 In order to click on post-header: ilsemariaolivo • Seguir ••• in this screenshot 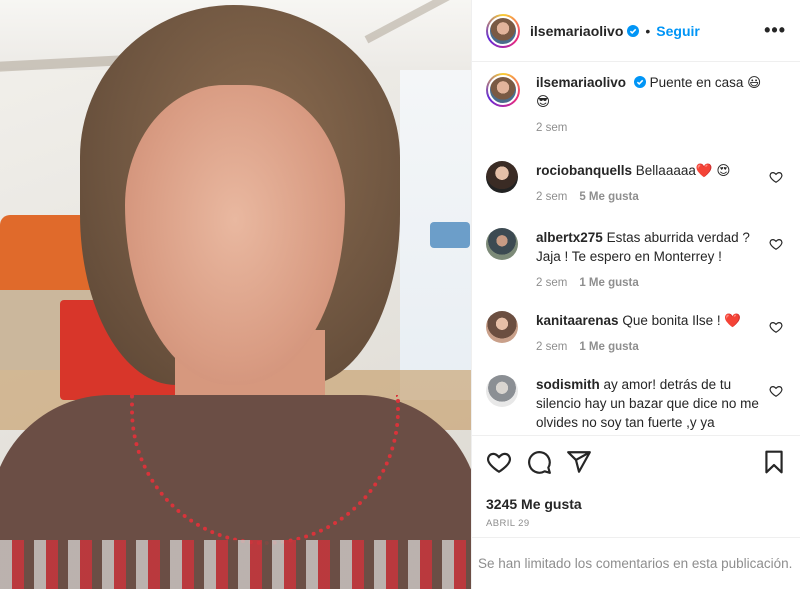, I will do `click(636, 31)`.